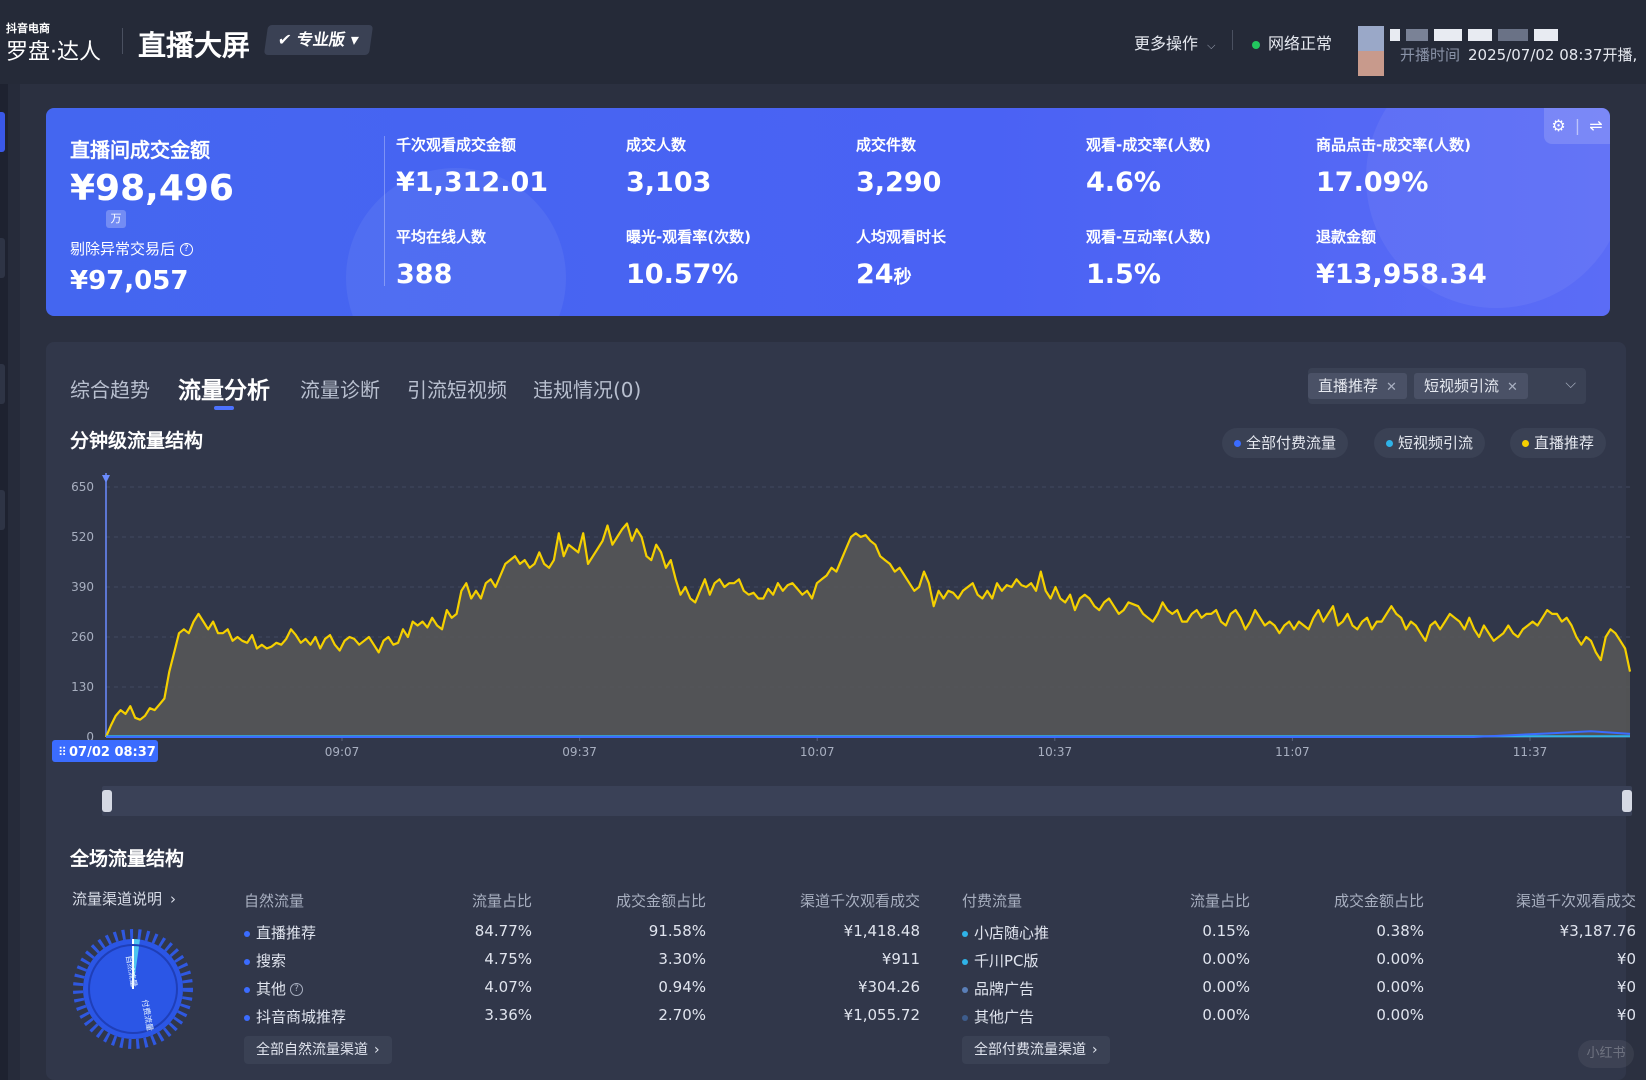 Image resolution: width=1646 pixels, height=1080 pixels. Describe the element at coordinates (274, 901) in the screenshot. I see `column-header: 自然流量` at that location.